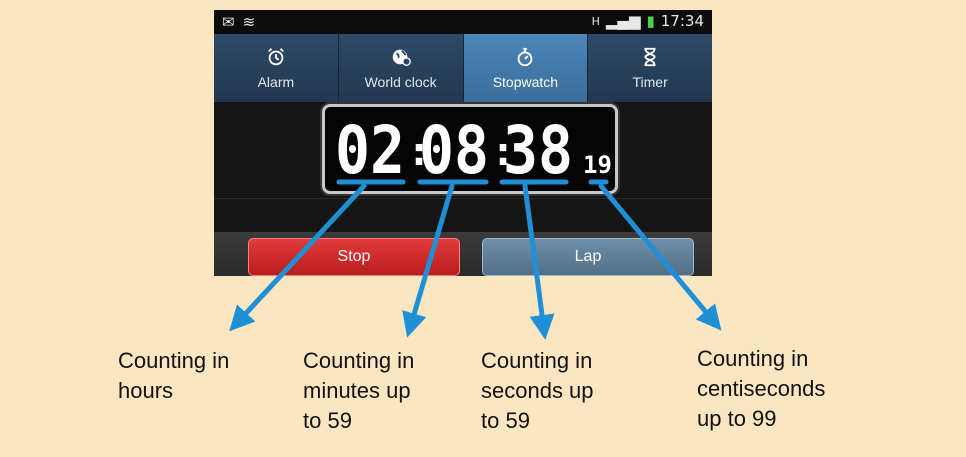 The height and width of the screenshot is (457, 966). I want to click on caption-seconds: Counting in seconds up to 59, so click(537, 390).